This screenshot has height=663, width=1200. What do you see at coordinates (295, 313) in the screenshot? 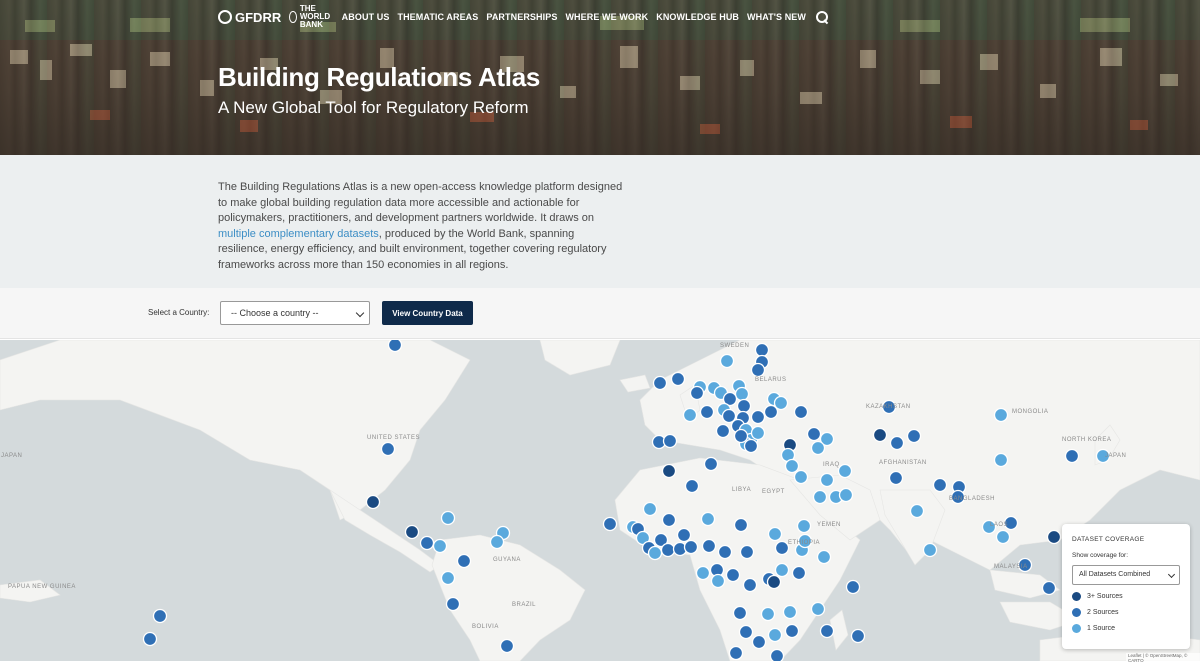
I see `country-select: -- Choose a country --` at bounding box center [295, 313].